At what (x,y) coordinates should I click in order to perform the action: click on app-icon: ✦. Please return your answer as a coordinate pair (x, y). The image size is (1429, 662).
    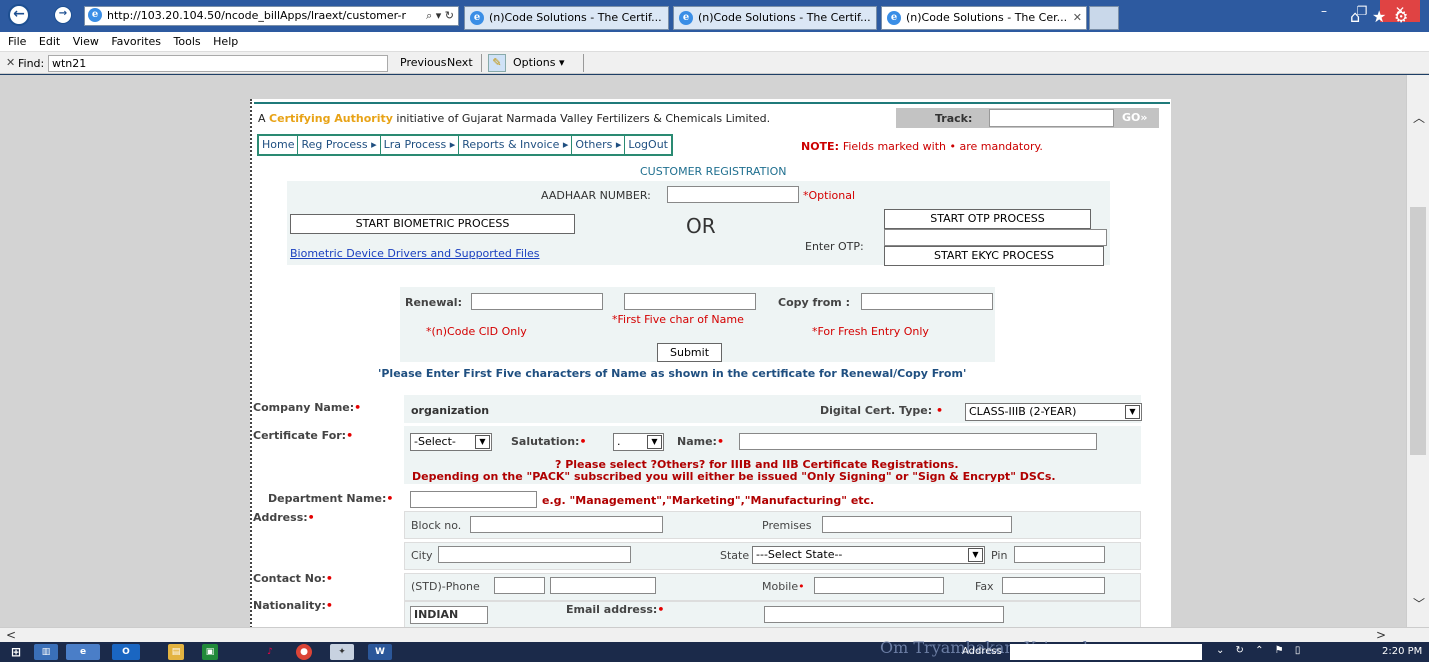
    Looking at the image, I should click on (342, 652).